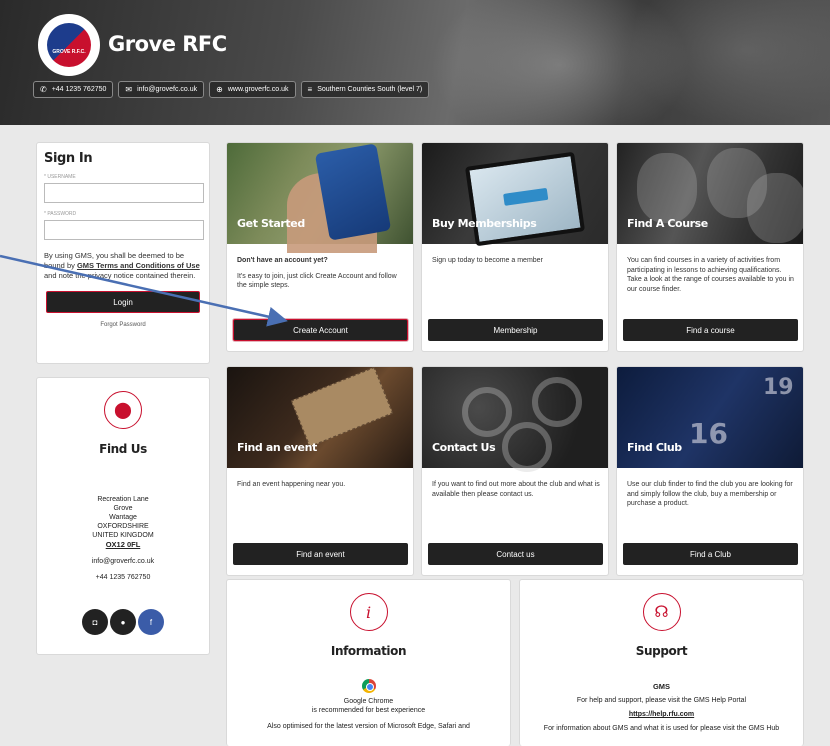 The image size is (830, 746). I want to click on logo-text: GROVE R.F.C., so click(69, 52).